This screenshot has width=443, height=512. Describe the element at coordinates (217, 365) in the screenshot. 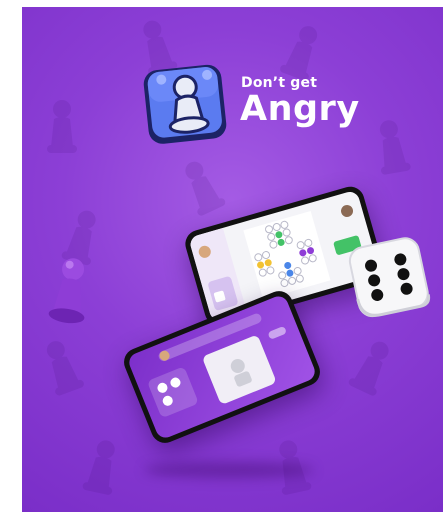

I see `lobby-graphic` at that location.